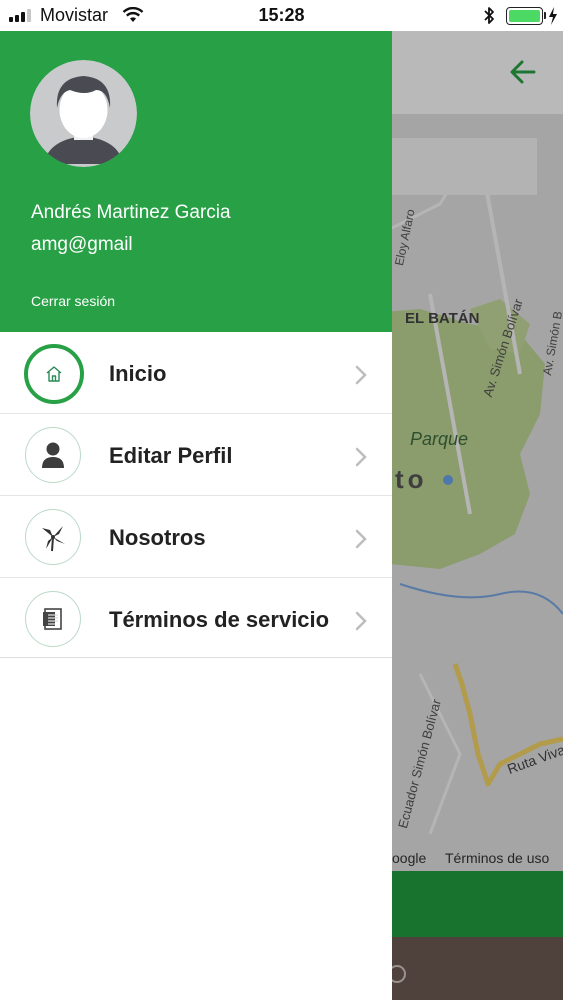 This screenshot has width=563, height=1000. Describe the element at coordinates (53, 455) in the screenshot. I see `person-icon` at that location.